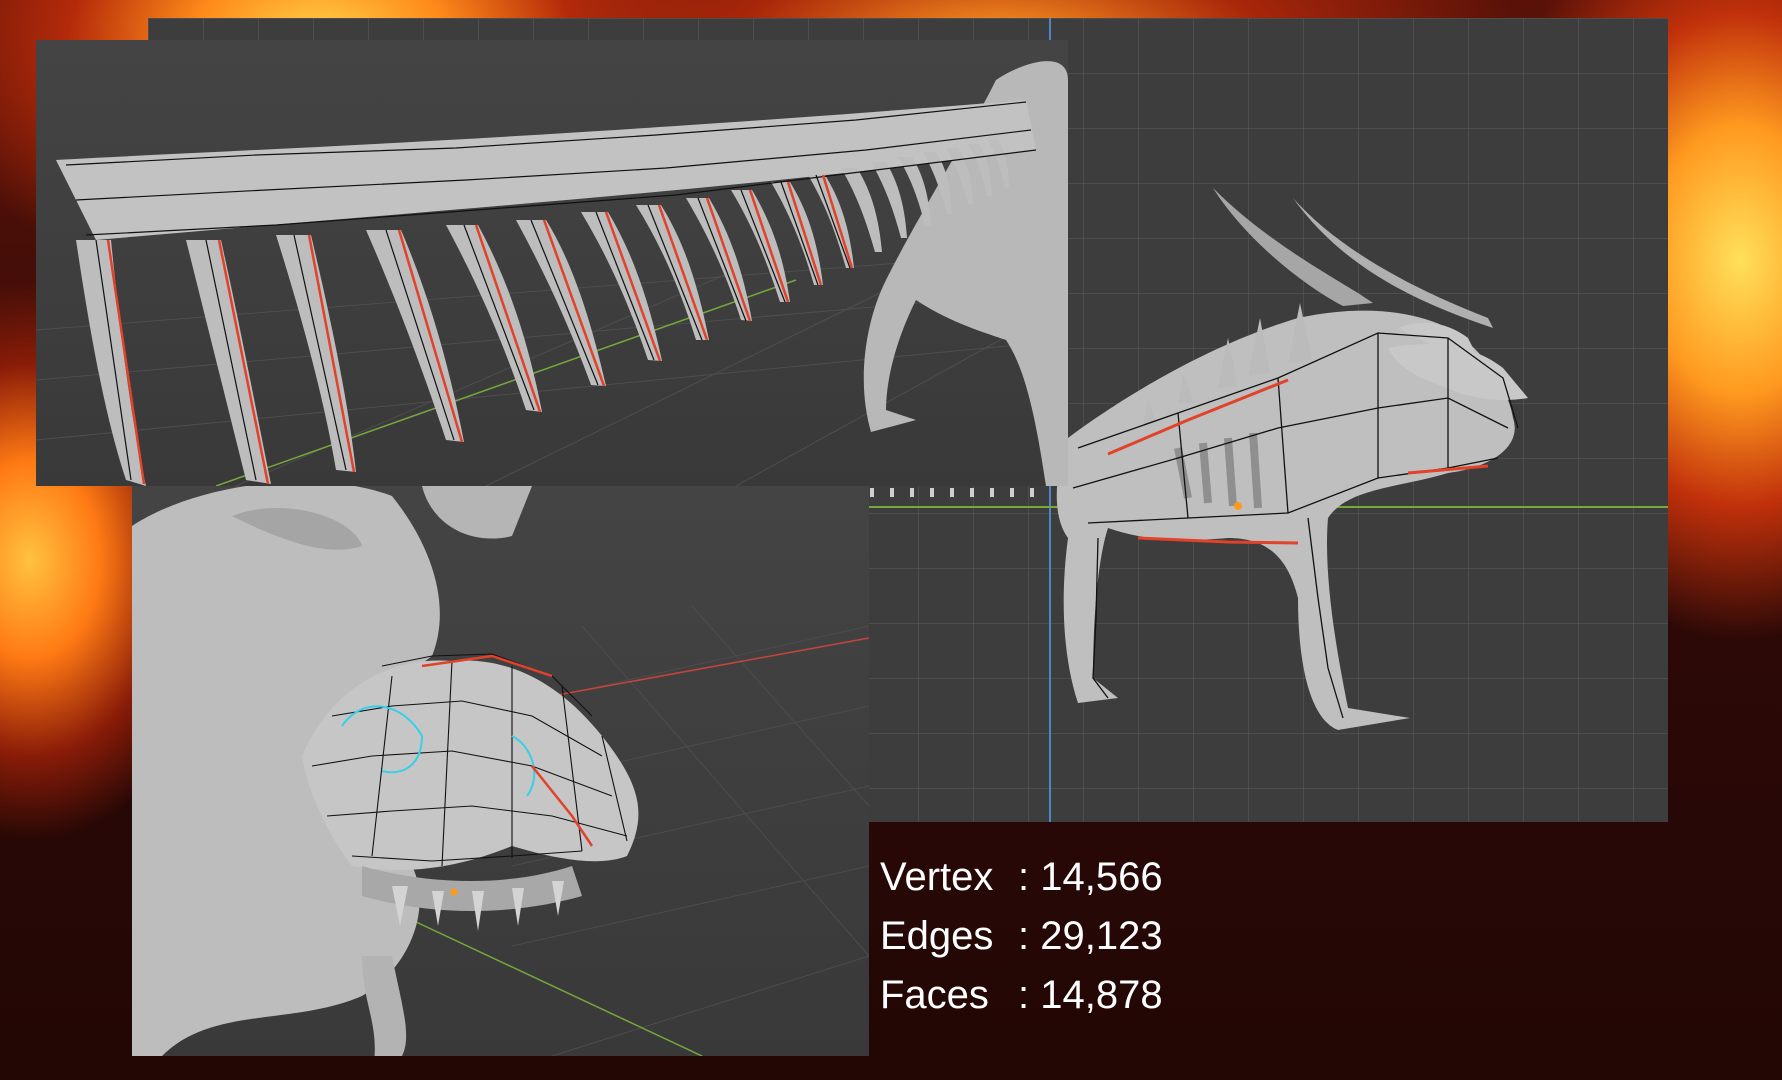 This screenshot has width=1782, height=1080. Describe the element at coordinates (1090, 936) in the screenshot. I see `edges-count: : 29,123` at that location.